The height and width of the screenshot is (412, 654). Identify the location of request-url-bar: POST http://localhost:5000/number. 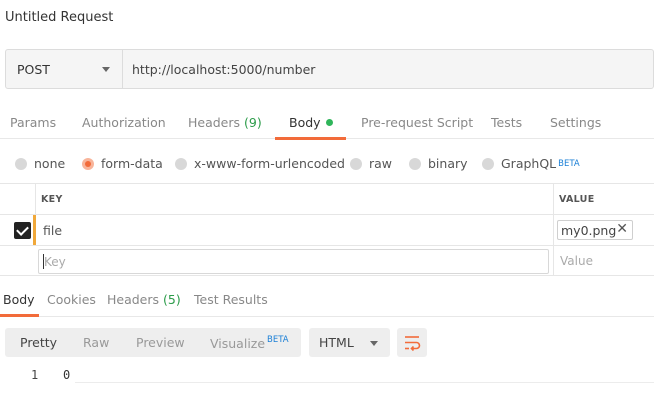
(329, 69).